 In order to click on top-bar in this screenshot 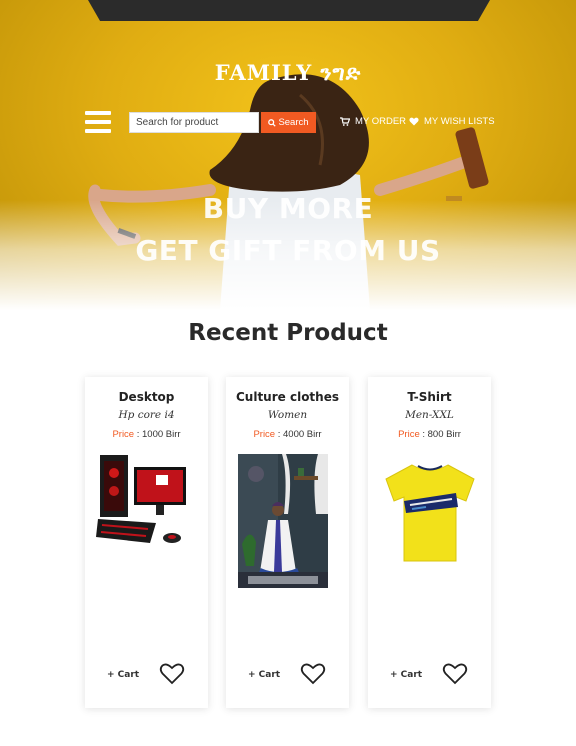, I will do `click(289, 10)`.